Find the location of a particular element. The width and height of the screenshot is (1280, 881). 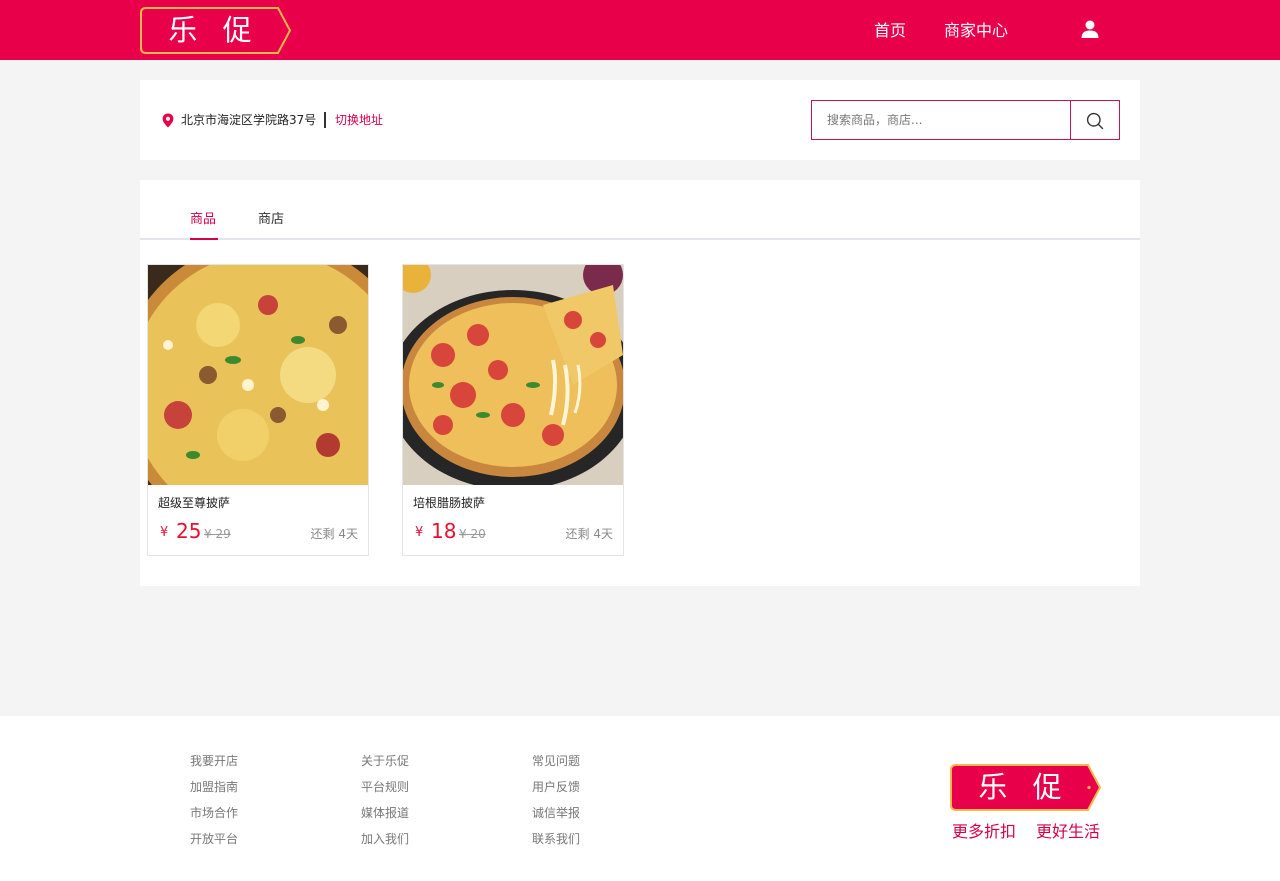

footer-link: 开放平台 is located at coordinates (214, 839).